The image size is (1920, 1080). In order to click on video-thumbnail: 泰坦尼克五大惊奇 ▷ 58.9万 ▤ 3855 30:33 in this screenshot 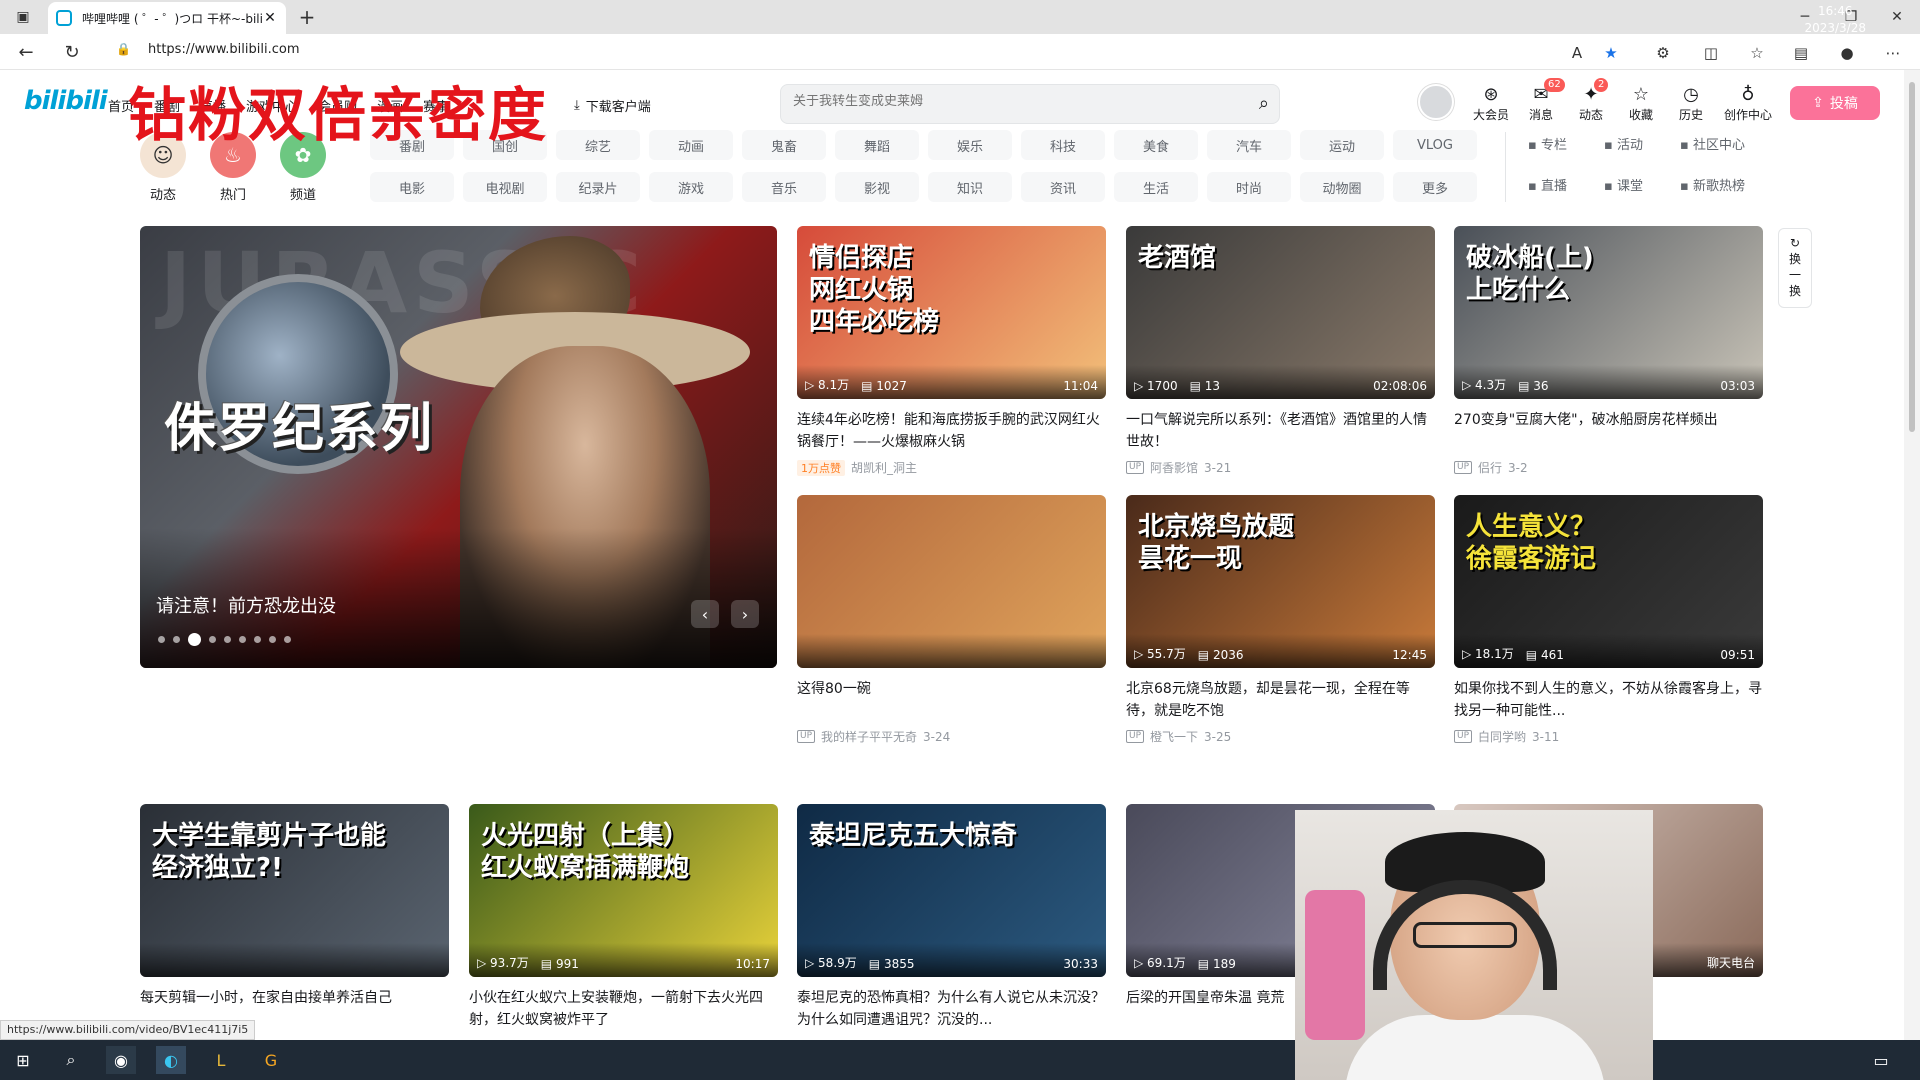, I will do `click(951, 890)`.